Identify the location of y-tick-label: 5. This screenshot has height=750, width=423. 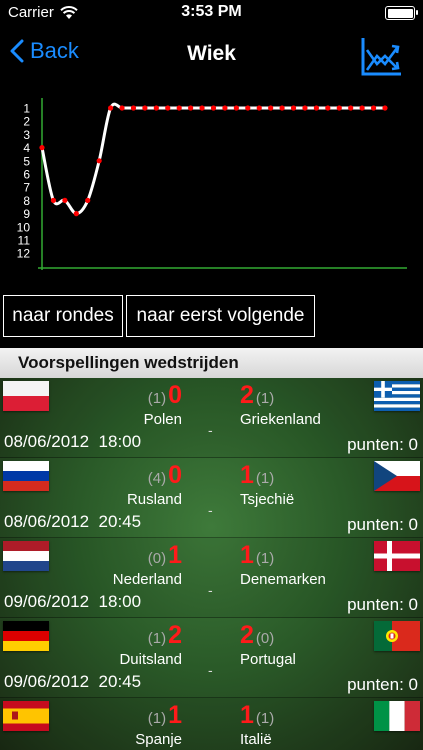
(26, 161).